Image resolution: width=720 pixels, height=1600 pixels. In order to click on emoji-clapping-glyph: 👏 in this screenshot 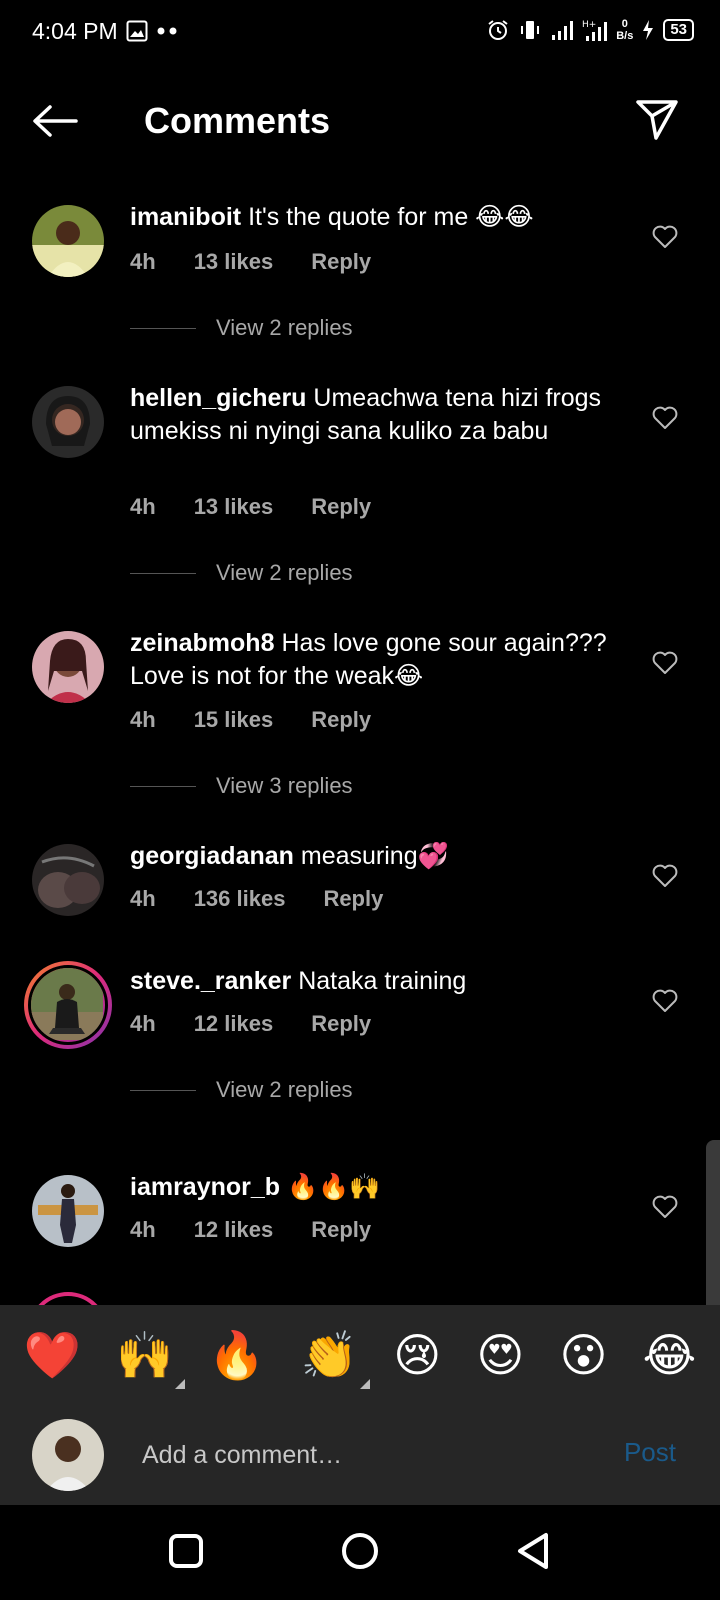, I will do `click(329, 1354)`.